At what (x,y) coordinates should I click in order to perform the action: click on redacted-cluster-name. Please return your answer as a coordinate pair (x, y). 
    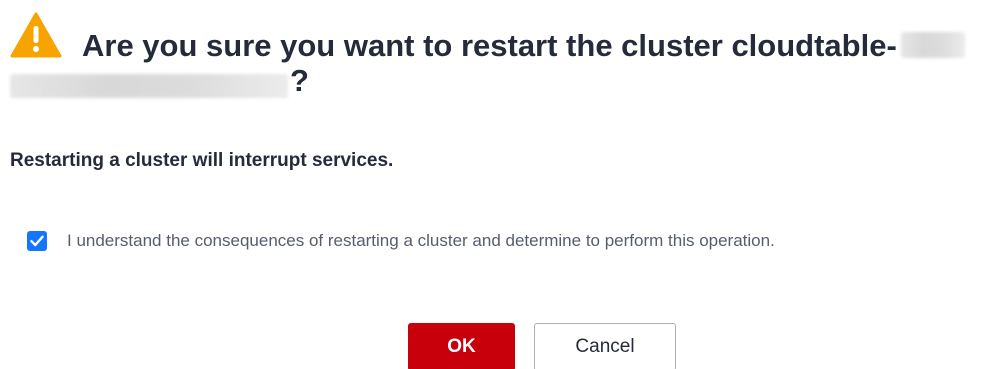
    Looking at the image, I should click on (932, 44).